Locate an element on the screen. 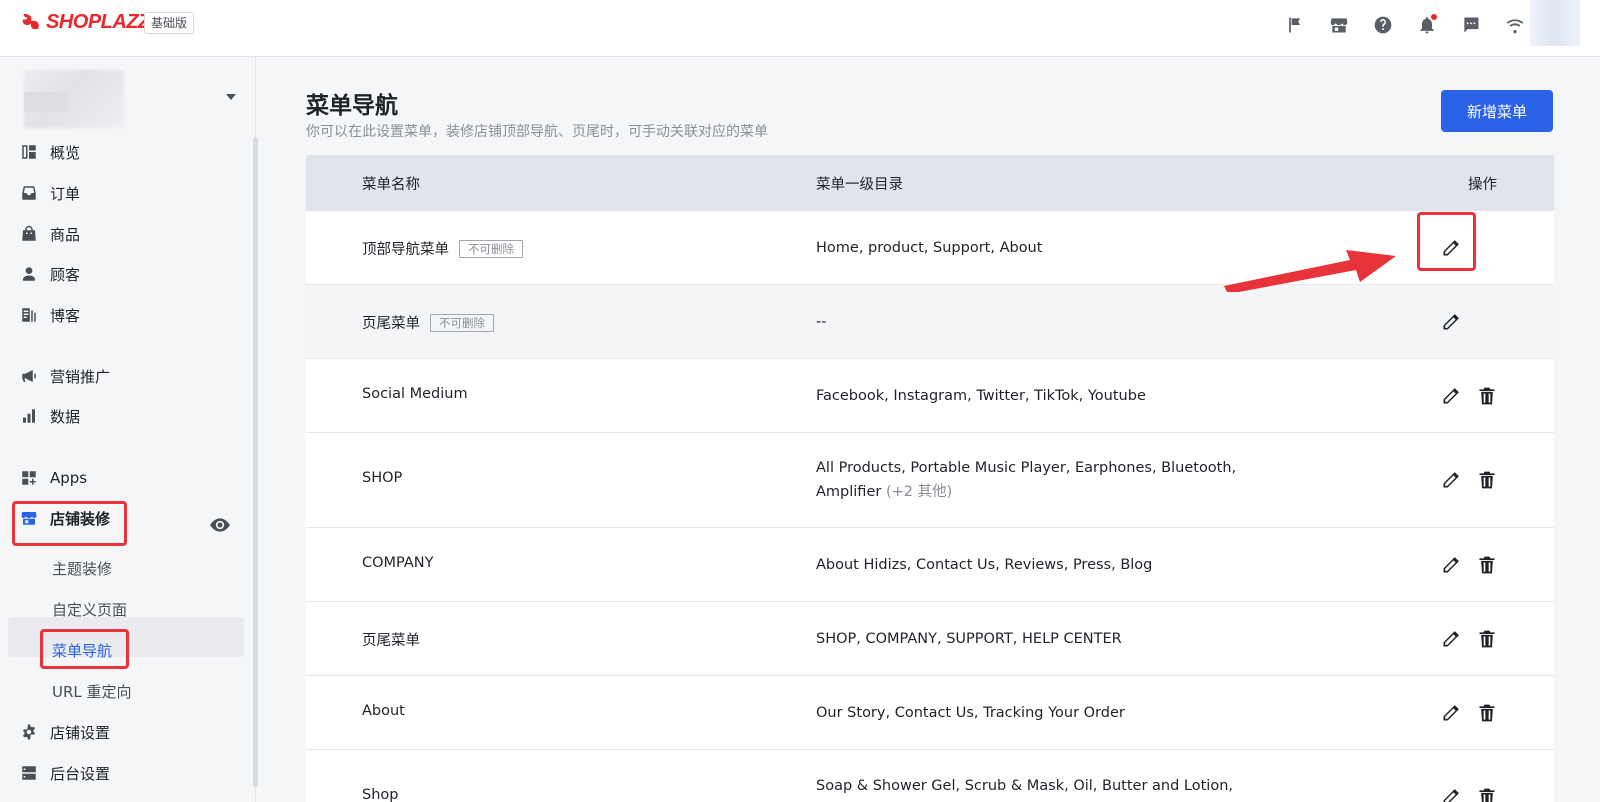  sidebar-item-label: 订单 is located at coordinates (65, 193).